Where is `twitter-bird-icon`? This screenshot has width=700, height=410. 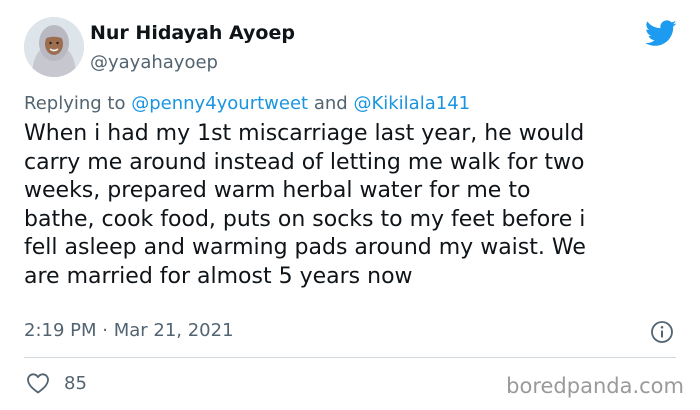 twitter-bird-icon is located at coordinates (661, 33).